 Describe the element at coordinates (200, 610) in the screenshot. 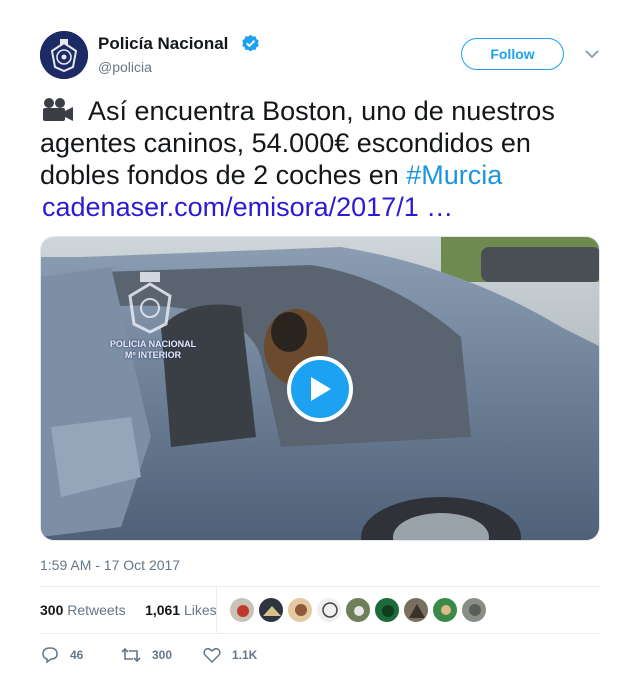

I see `likes-label: Likes` at that location.